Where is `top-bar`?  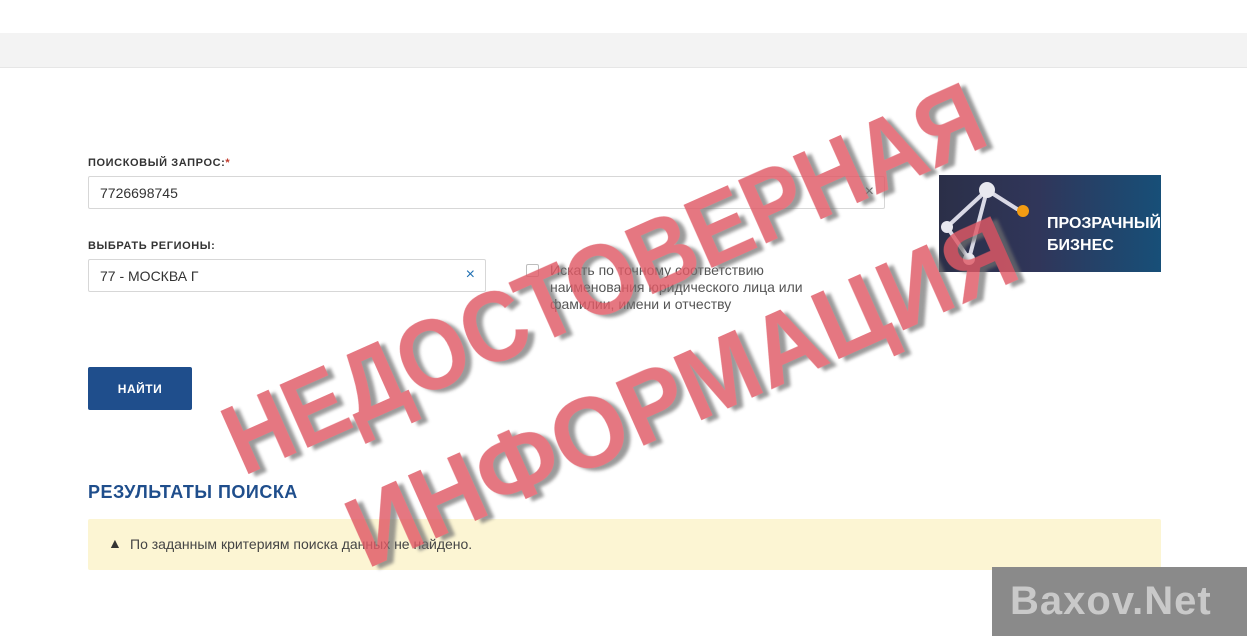
top-bar is located at coordinates (623, 50).